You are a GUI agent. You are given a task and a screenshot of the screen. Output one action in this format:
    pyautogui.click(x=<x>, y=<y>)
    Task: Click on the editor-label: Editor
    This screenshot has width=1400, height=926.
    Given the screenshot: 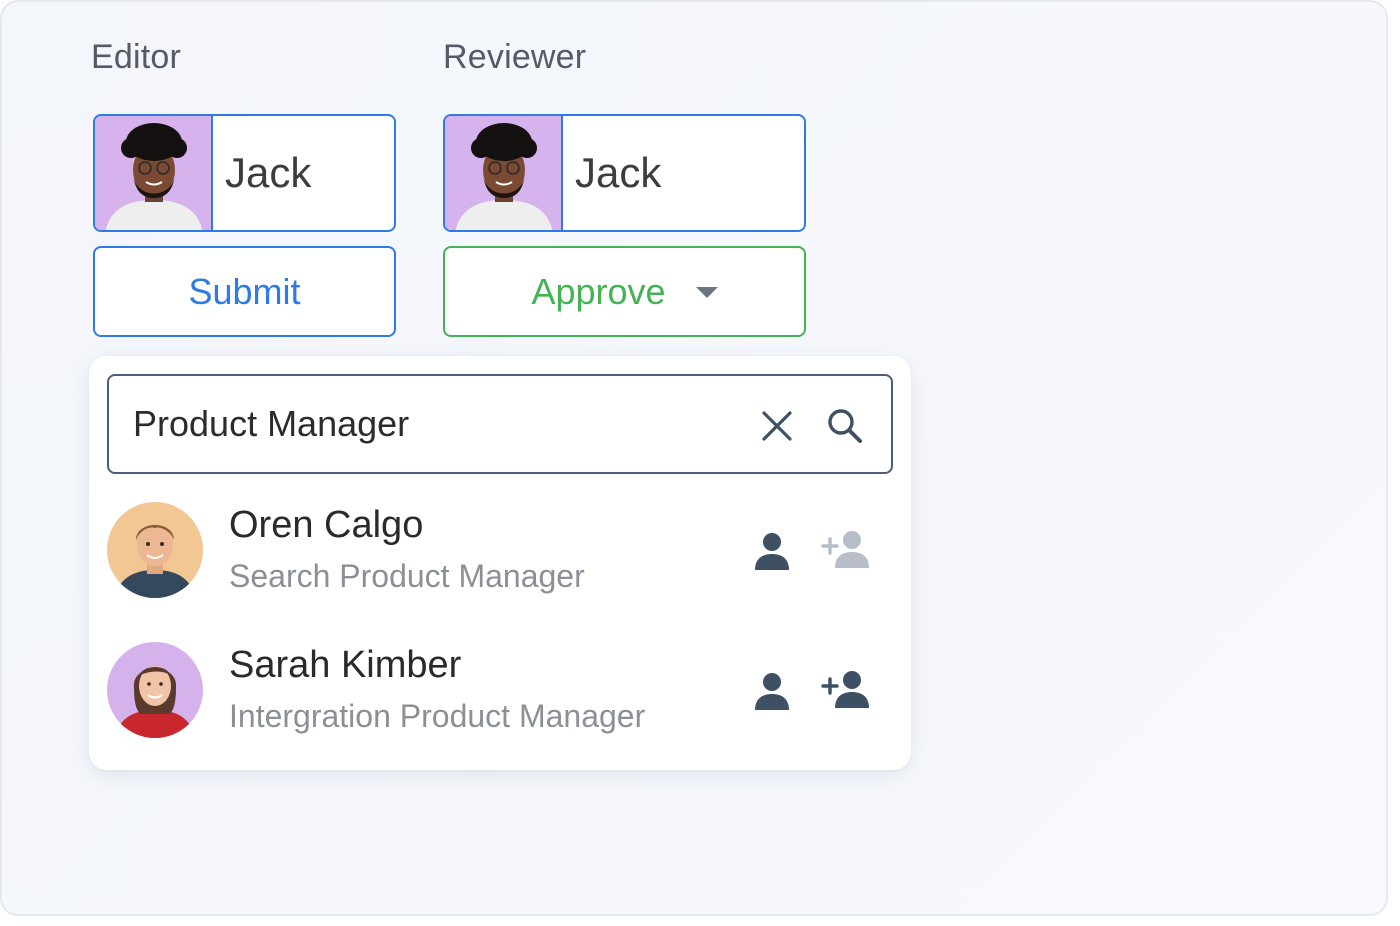 What is the action you would take?
    pyautogui.click(x=136, y=57)
    